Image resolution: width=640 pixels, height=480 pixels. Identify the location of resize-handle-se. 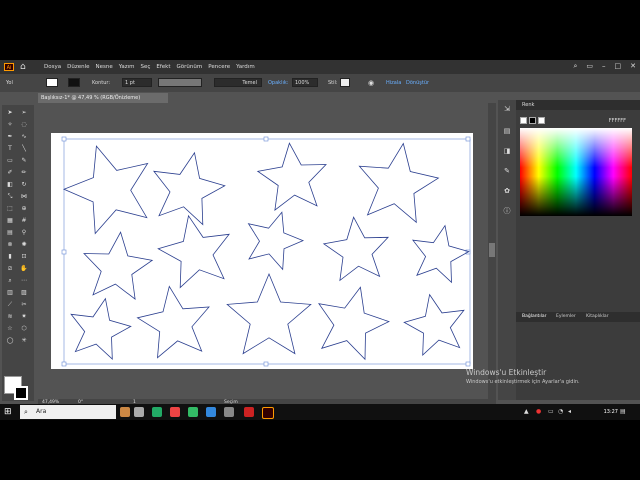
(468, 364).